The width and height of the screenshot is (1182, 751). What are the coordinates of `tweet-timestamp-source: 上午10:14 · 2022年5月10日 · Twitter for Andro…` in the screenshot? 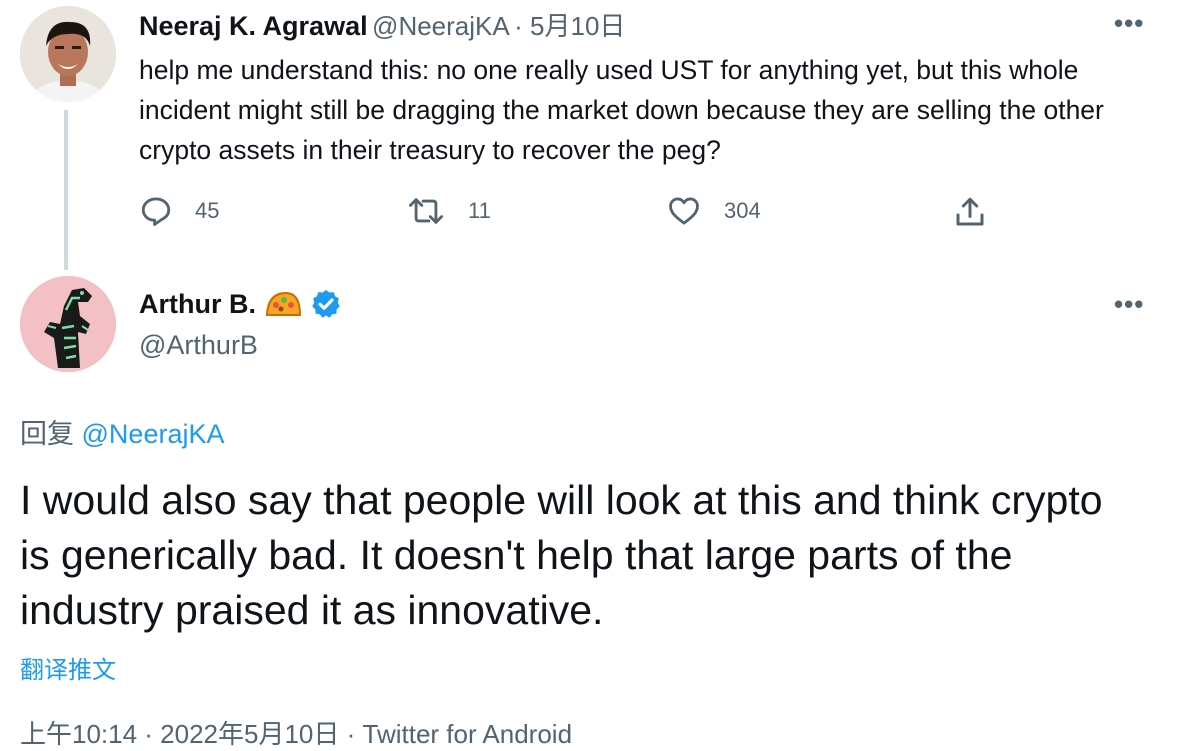 It's located at (296, 732).